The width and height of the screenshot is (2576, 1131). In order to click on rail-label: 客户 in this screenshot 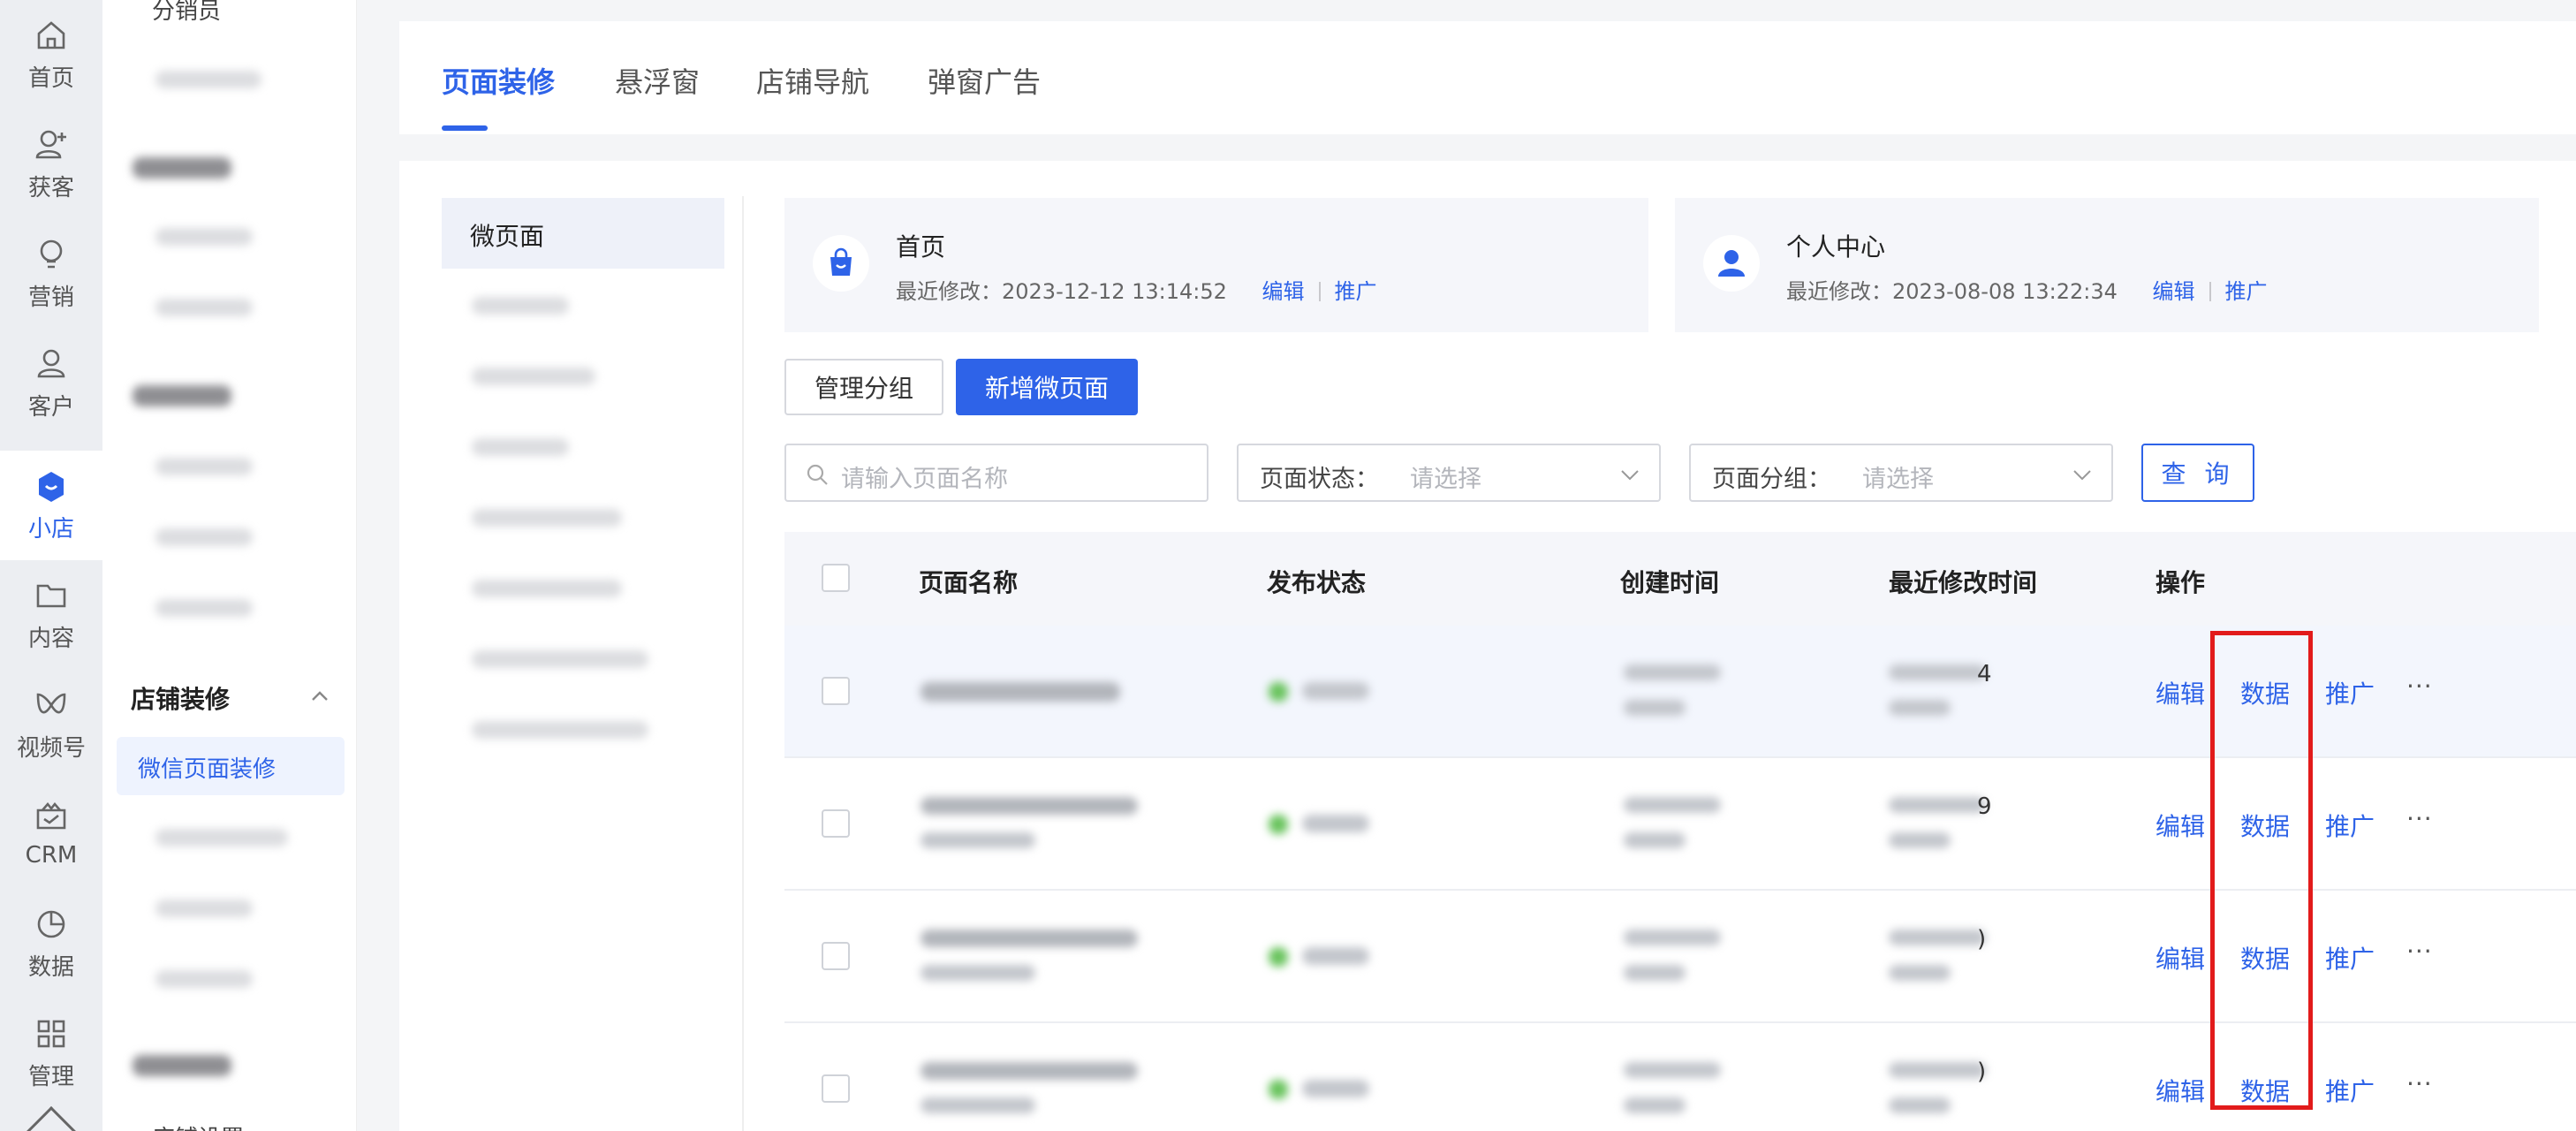, I will do `click(51, 407)`.